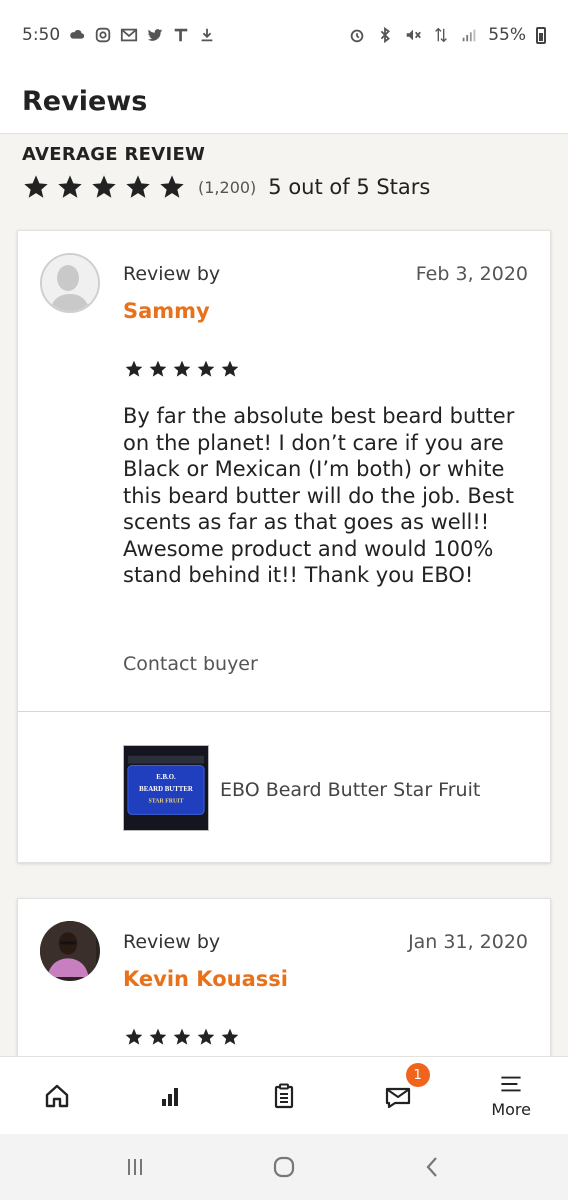  I want to click on nav-more-label: More, so click(511, 1109).